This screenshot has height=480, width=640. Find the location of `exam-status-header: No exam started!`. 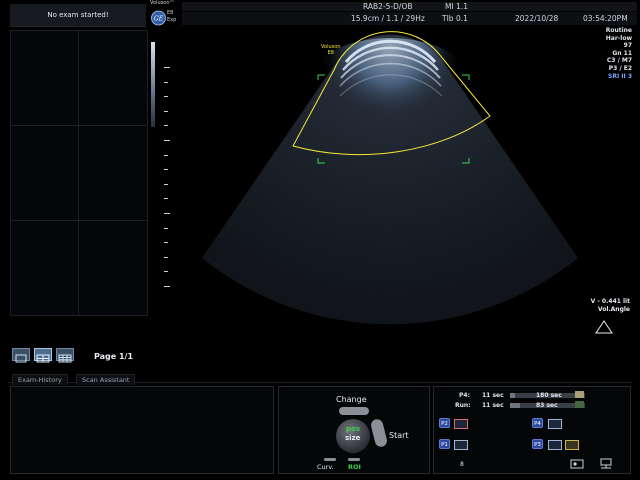

exam-status-header: No exam started! is located at coordinates (78, 15).